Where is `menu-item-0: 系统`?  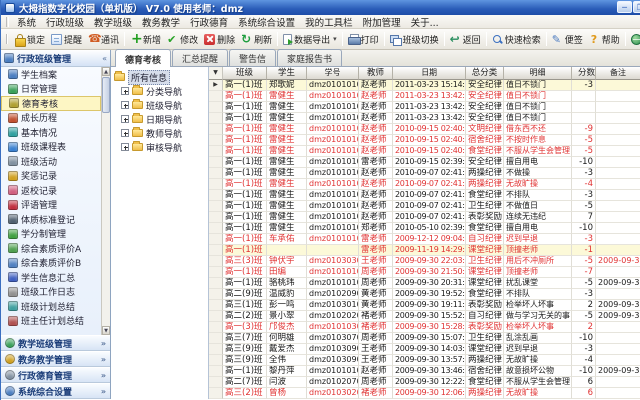 menu-item-0: 系统 is located at coordinates (26, 22).